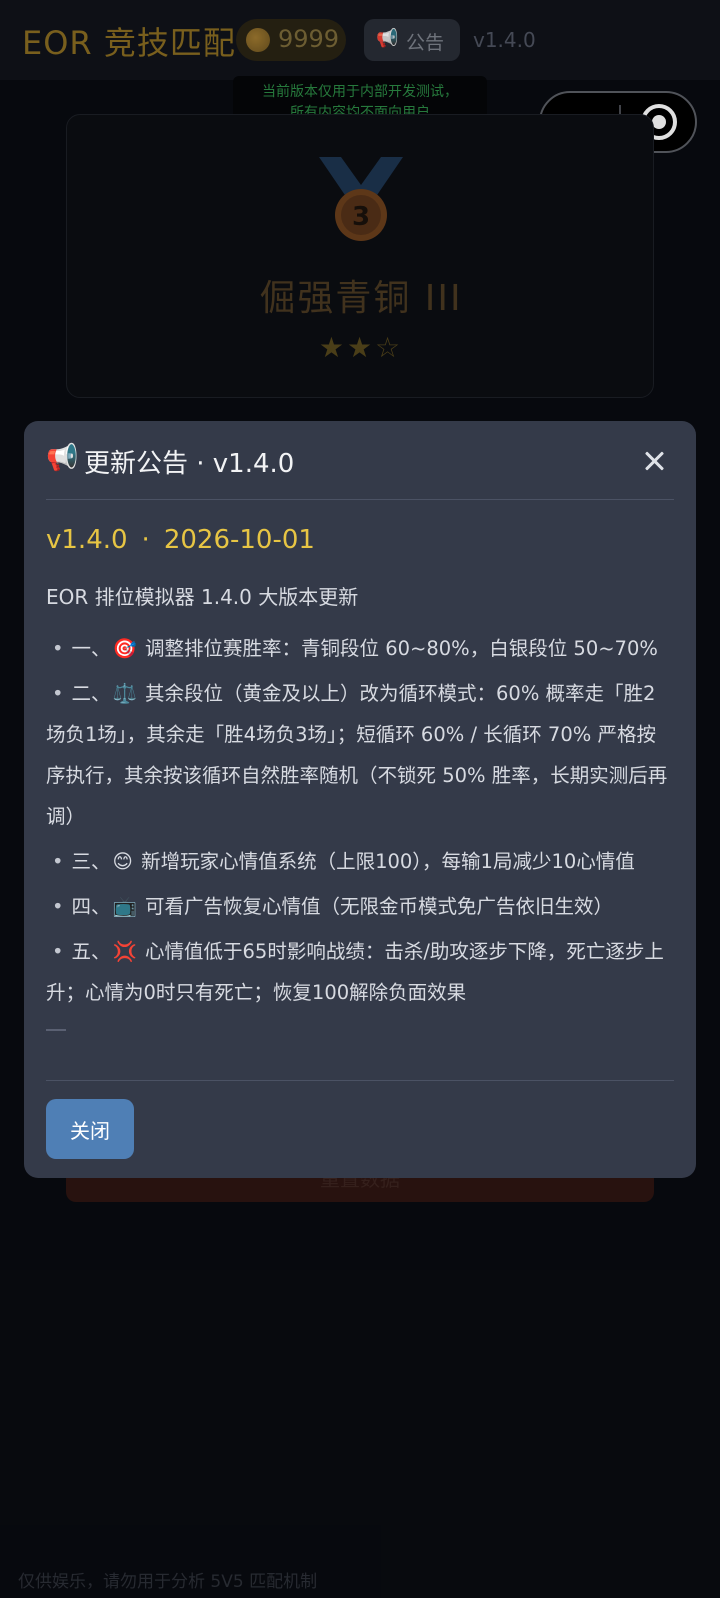 The width and height of the screenshot is (720, 1598). Describe the element at coordinates (189, 464) in the screenshot. I see `modal-title: 更新公告 · v1.4.0` at that location.